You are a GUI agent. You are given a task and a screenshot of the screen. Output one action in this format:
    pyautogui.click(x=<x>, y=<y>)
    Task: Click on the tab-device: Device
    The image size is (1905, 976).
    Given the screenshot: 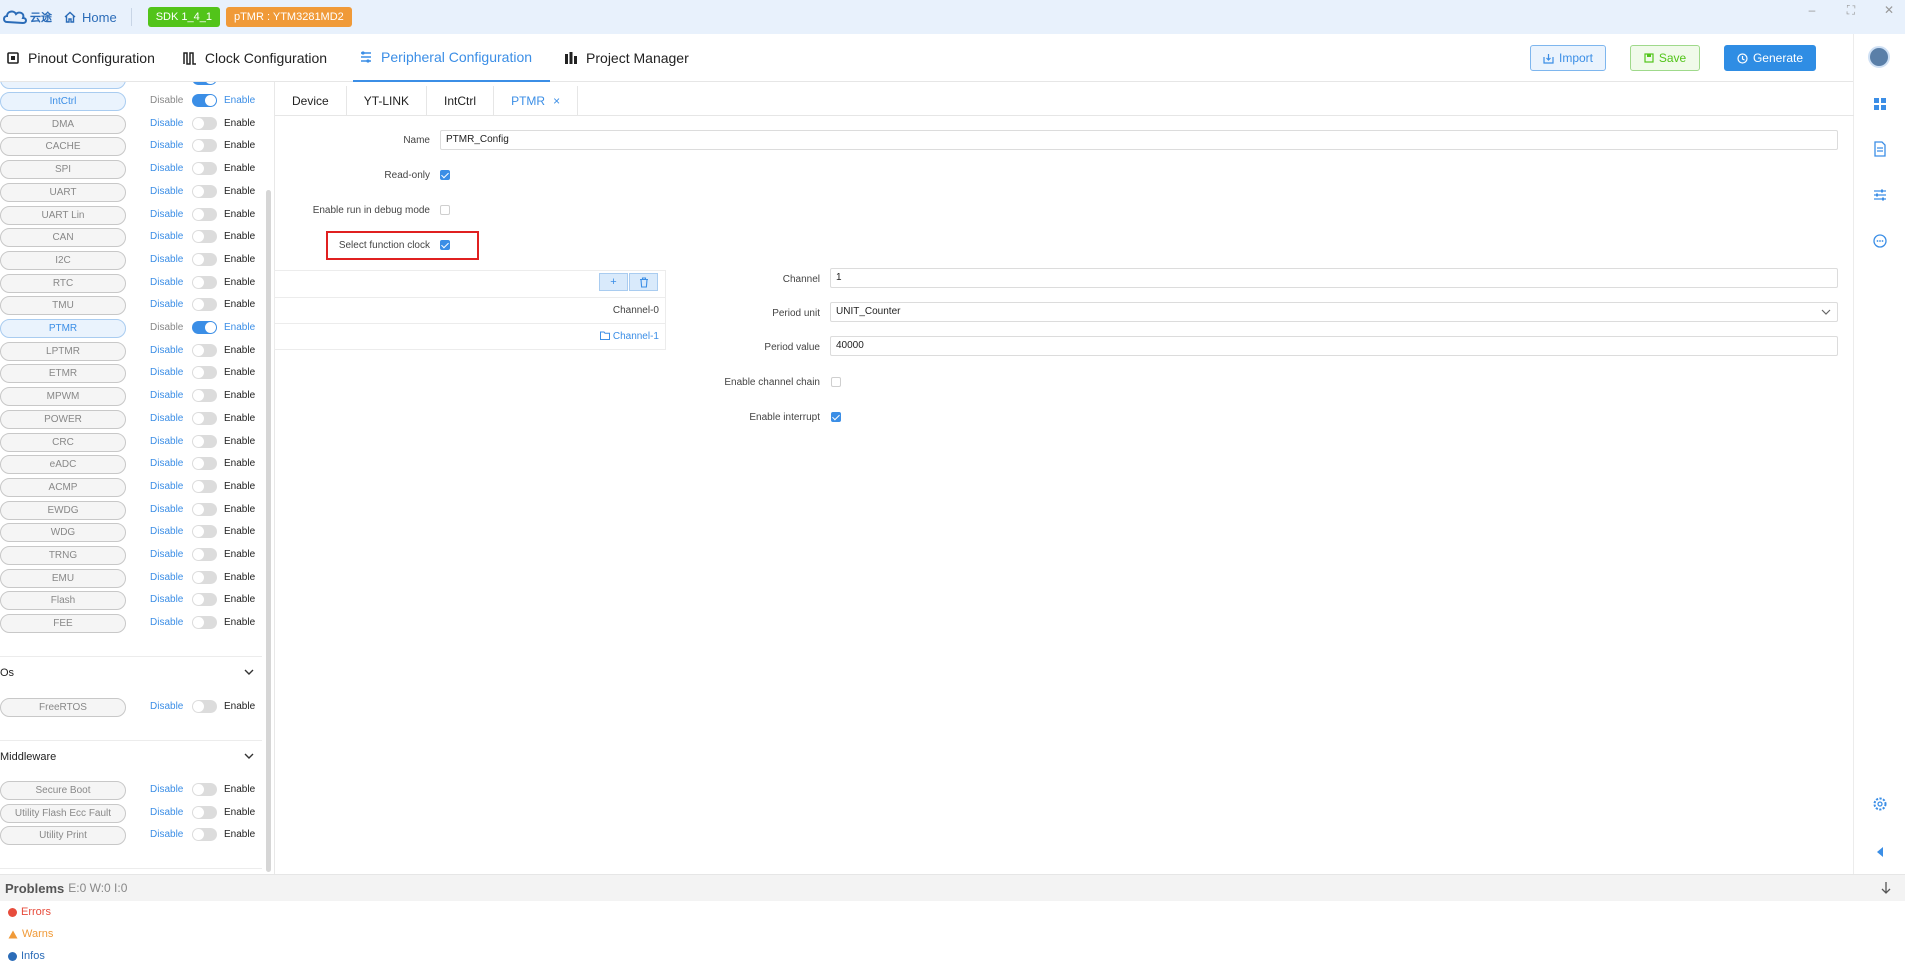 What is the action you would take?
    pyautogui.click(x=311, y=101)
    